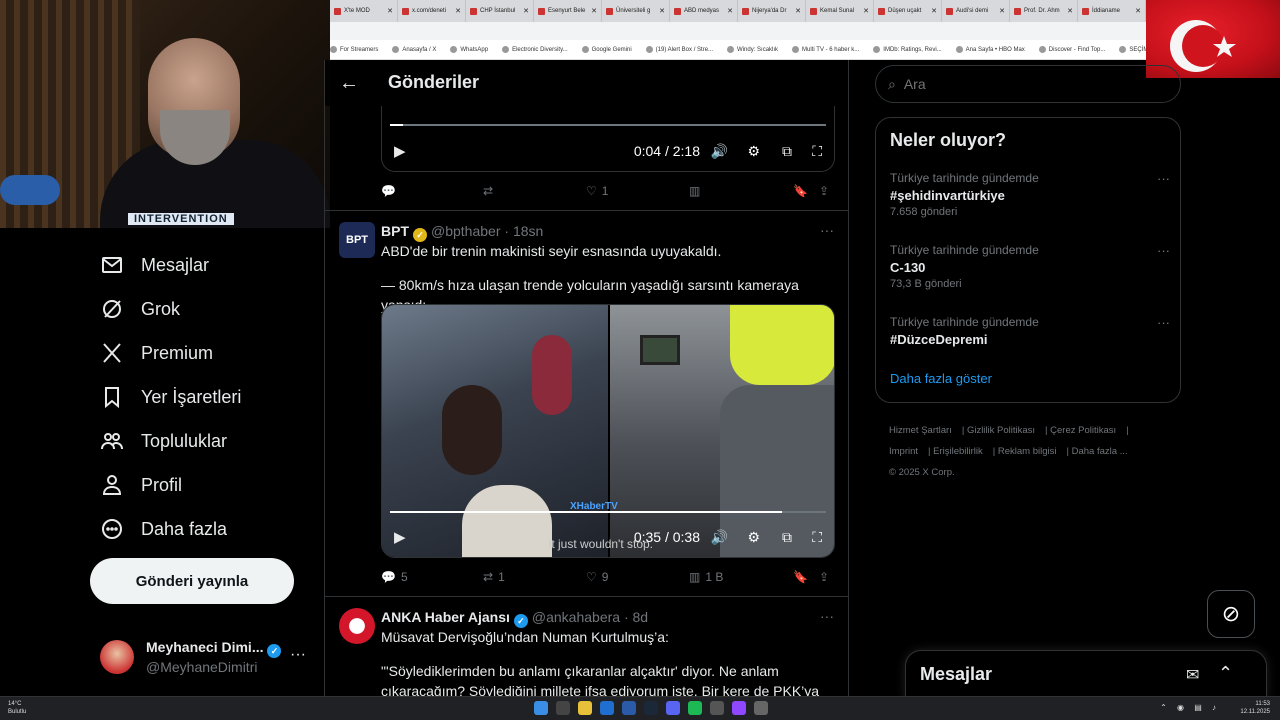 This screenshot has height=720, width=1280. Describe the element at coordinates (958, 451) in the screenshot. I see `footer-link: Erişilebilirlik` at that location.